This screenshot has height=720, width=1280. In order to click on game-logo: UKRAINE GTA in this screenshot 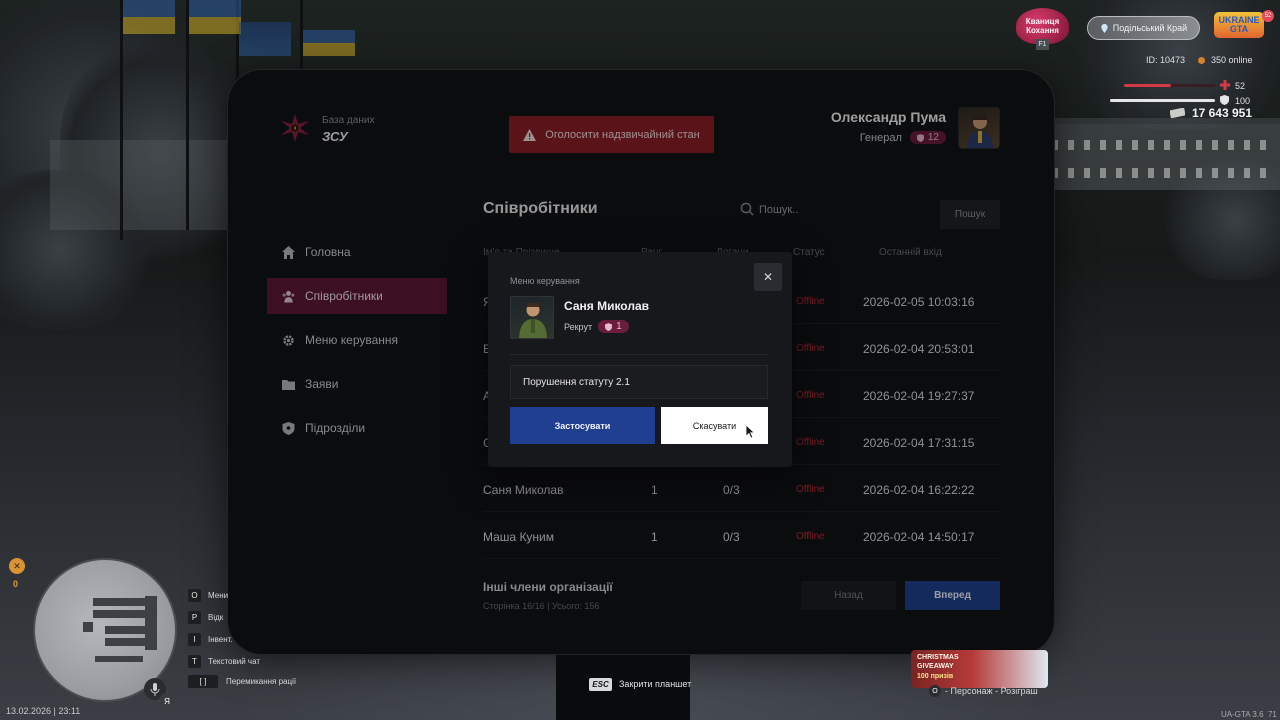, I will do `click(1239, 25)`.